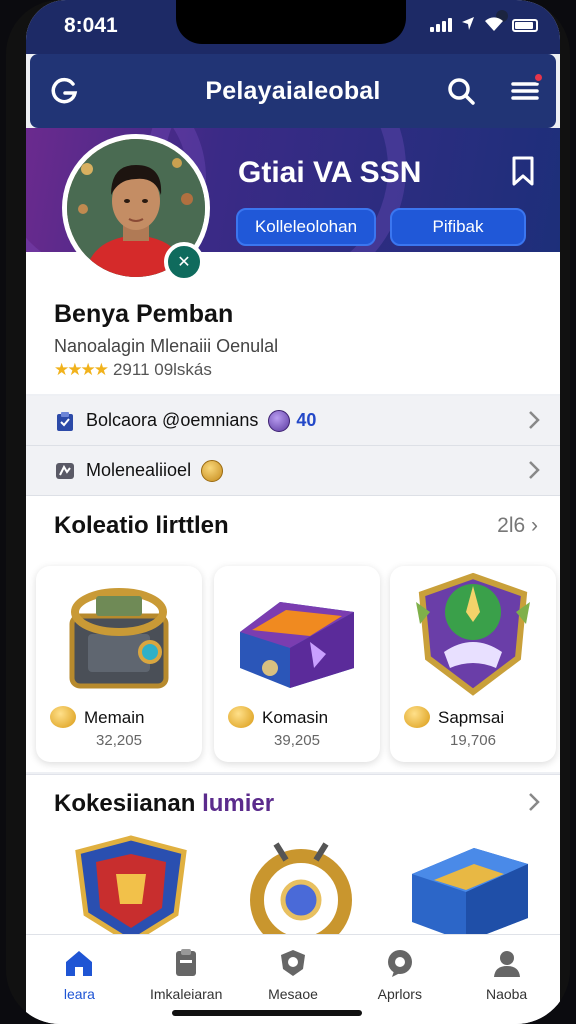  I want to click on location-icon, so click(468, 23).